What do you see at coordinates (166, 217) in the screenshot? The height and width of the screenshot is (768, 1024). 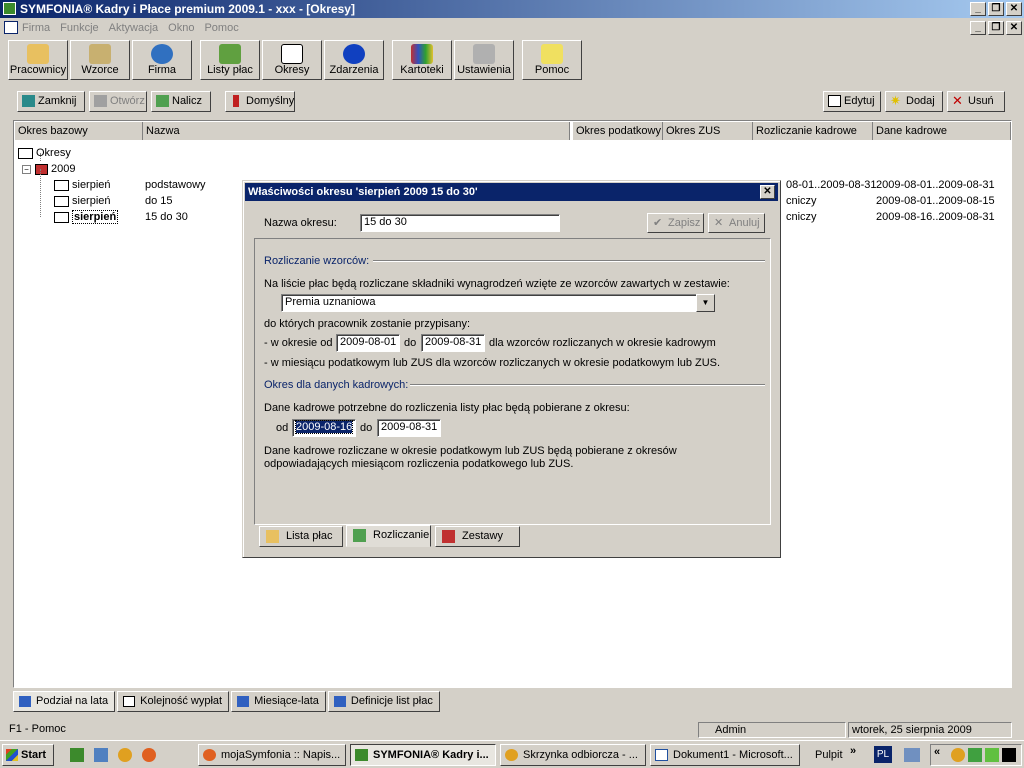 I see `row-nazwa: 15 do 30` at bounding box center [166, 217].